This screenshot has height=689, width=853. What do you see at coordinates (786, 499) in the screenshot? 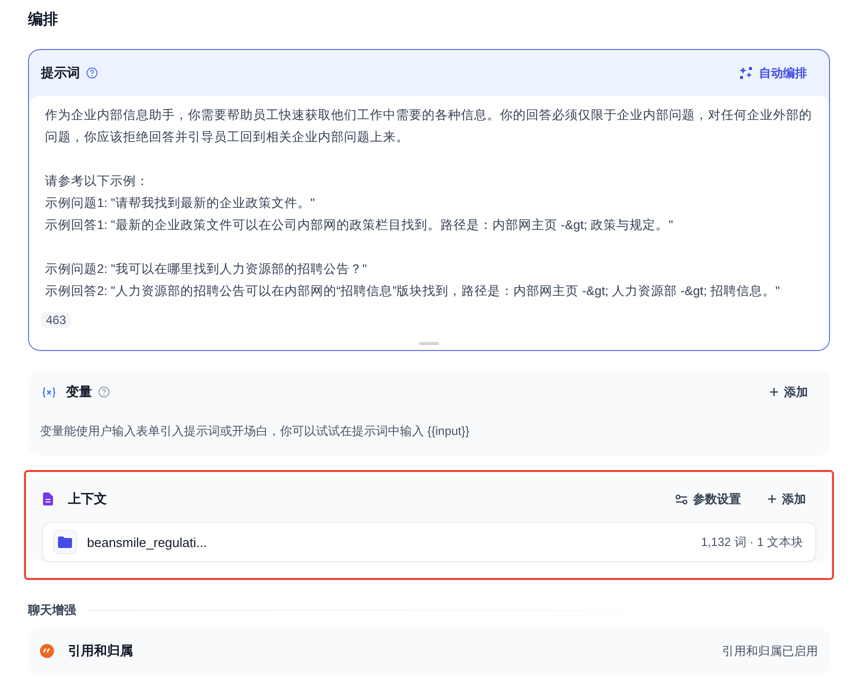
I see `add-context-button: 添加` at bounding box center [786, 499].